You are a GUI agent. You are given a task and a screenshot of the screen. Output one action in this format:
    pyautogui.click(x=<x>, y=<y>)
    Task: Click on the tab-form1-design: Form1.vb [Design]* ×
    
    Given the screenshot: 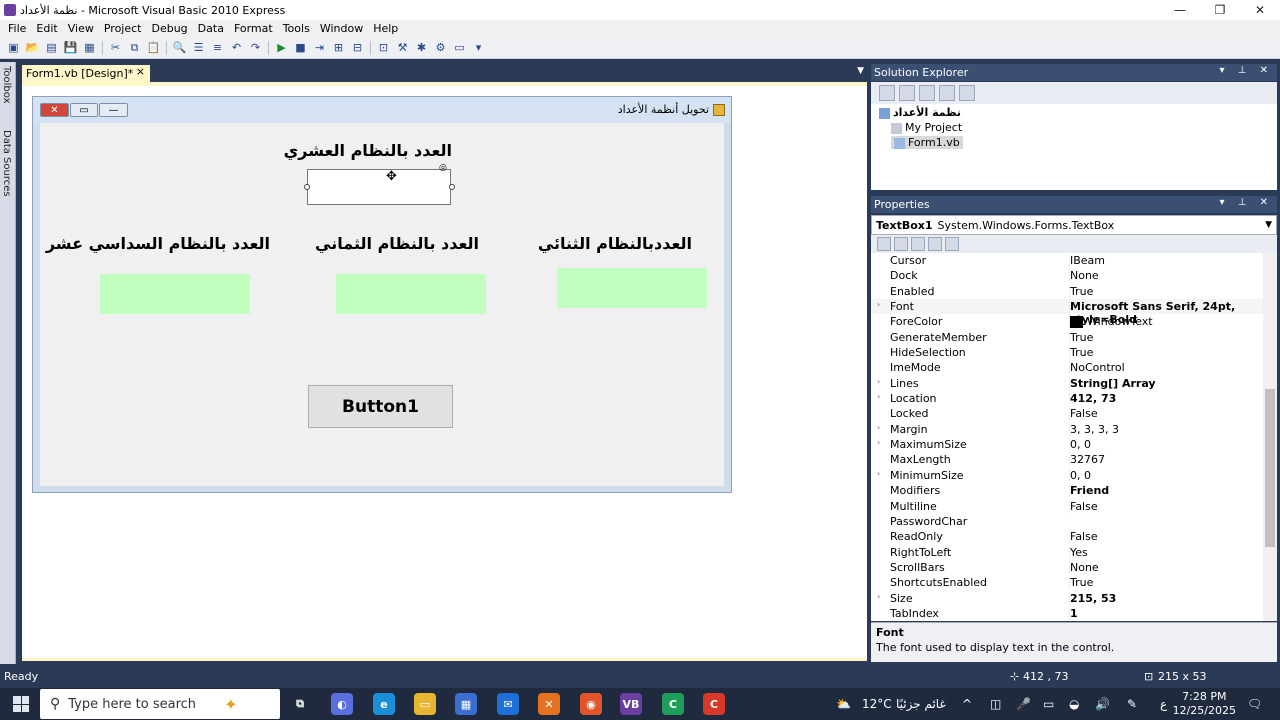 What is the action you would take?
    pyautogui.click(x=86, y=73)
    